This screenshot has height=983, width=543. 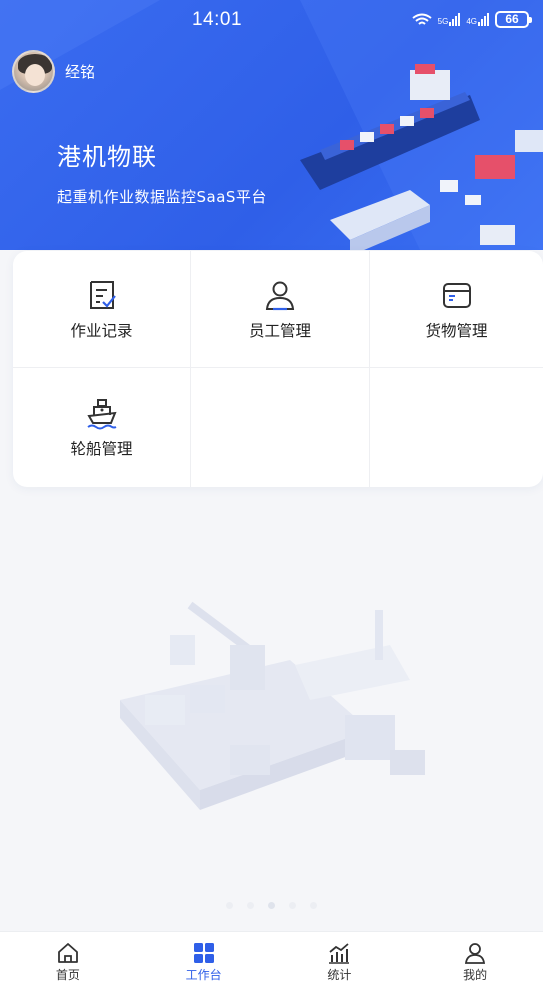 What do you see at coordinates (33, 71) in the screenshot?
I see `avatar` at bounding box center [33, 71].